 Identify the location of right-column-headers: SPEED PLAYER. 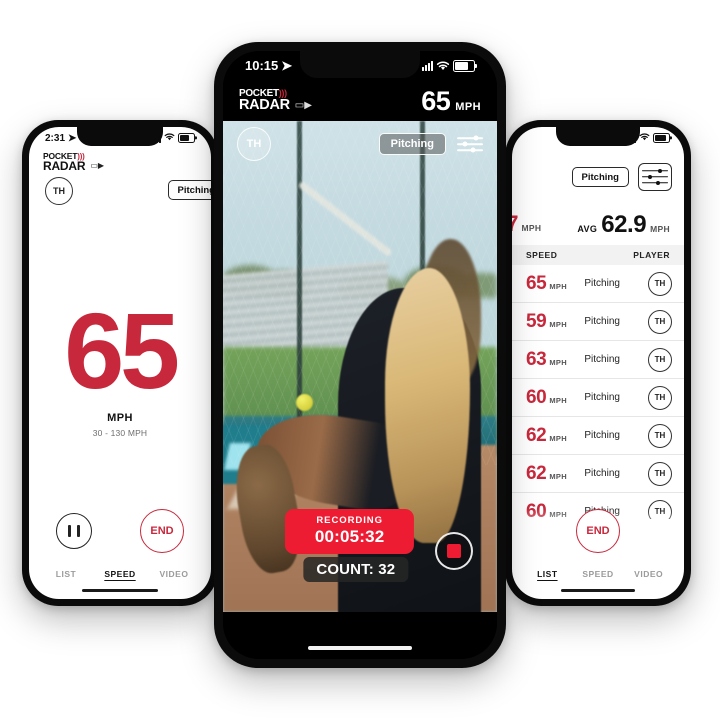
(598, 255).